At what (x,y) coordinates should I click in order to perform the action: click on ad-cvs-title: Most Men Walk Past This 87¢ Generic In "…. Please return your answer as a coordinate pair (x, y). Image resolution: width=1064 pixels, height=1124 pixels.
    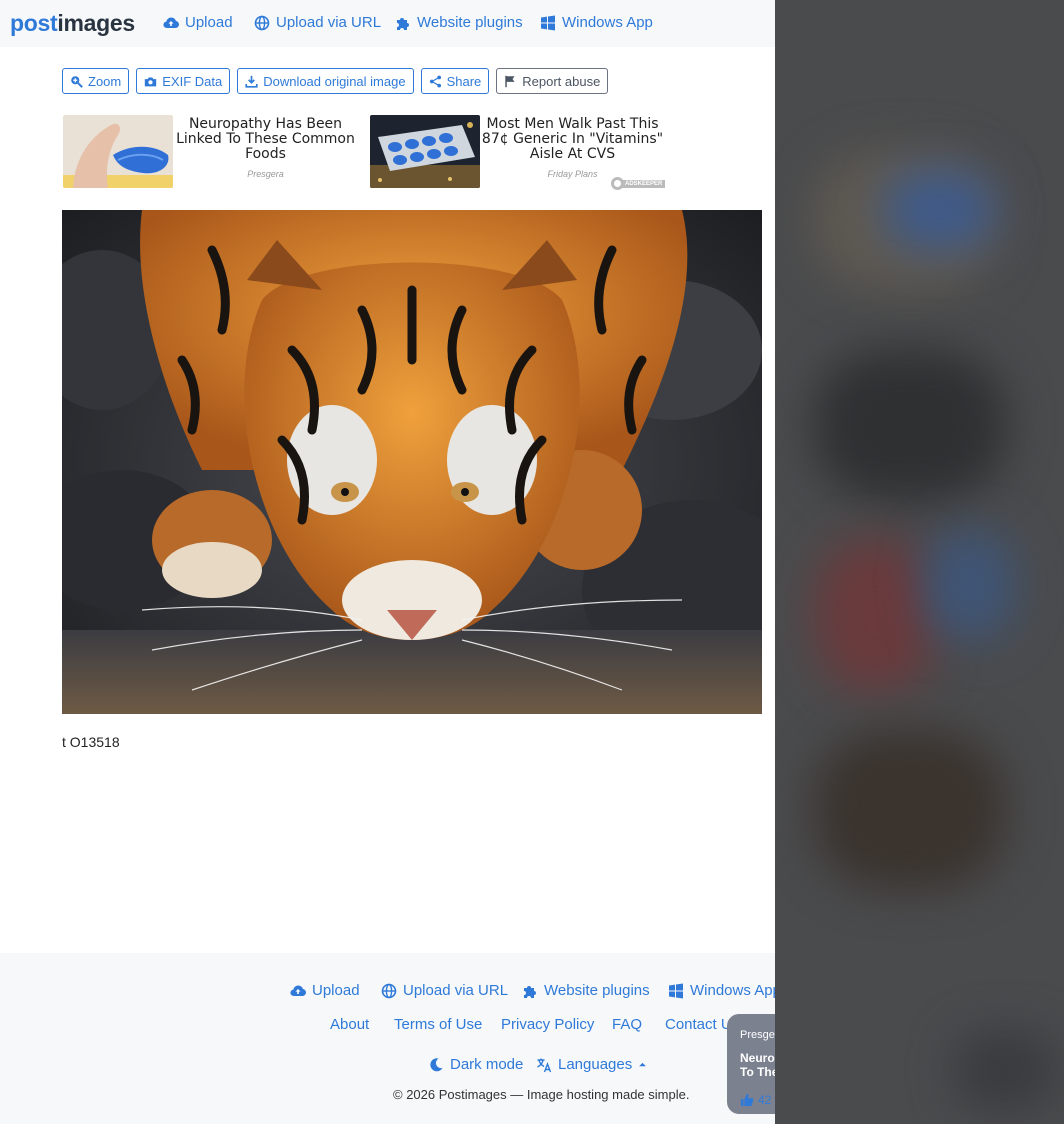
    Looking at the image, I should click on (572, 139).